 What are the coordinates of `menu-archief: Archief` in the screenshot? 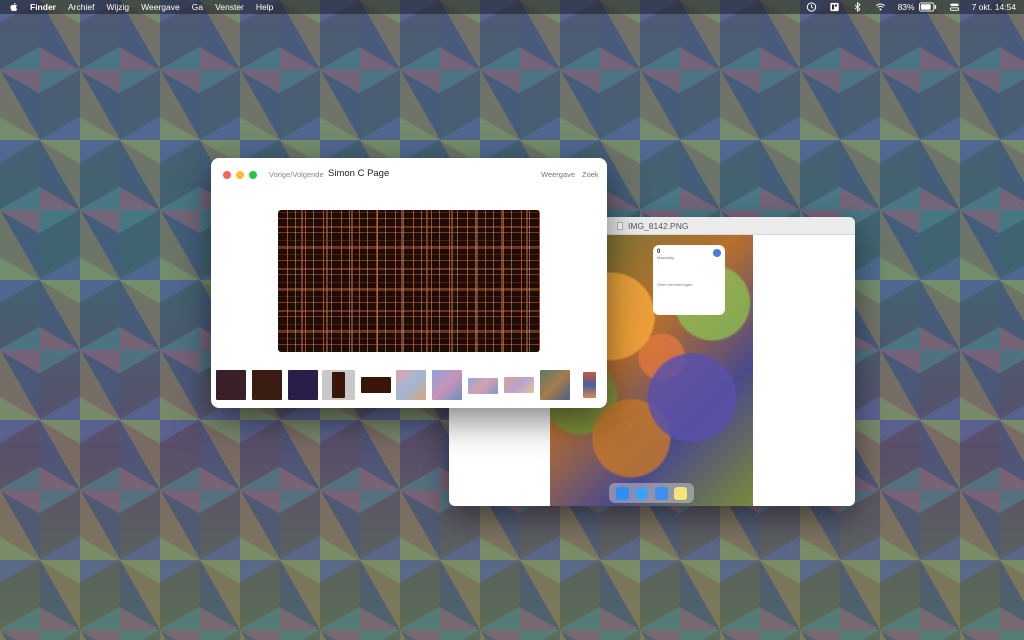 It's located at (81, 7).